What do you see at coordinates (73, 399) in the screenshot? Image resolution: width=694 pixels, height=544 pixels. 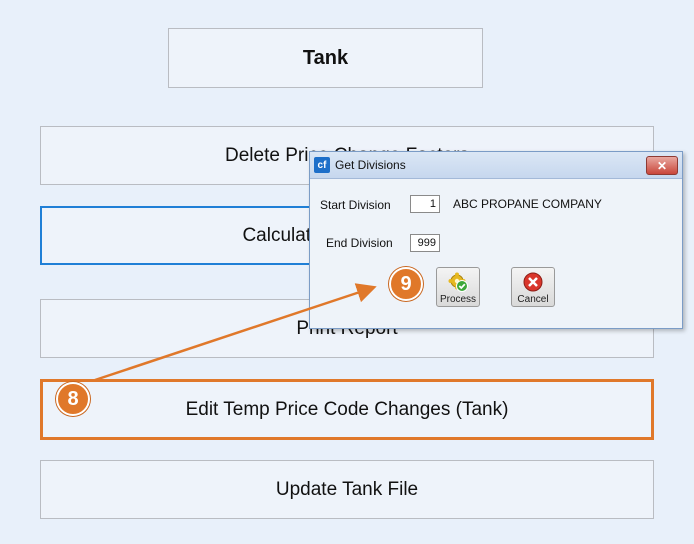 I see `step-8-badge: 8` at bounding box center [73, 399].